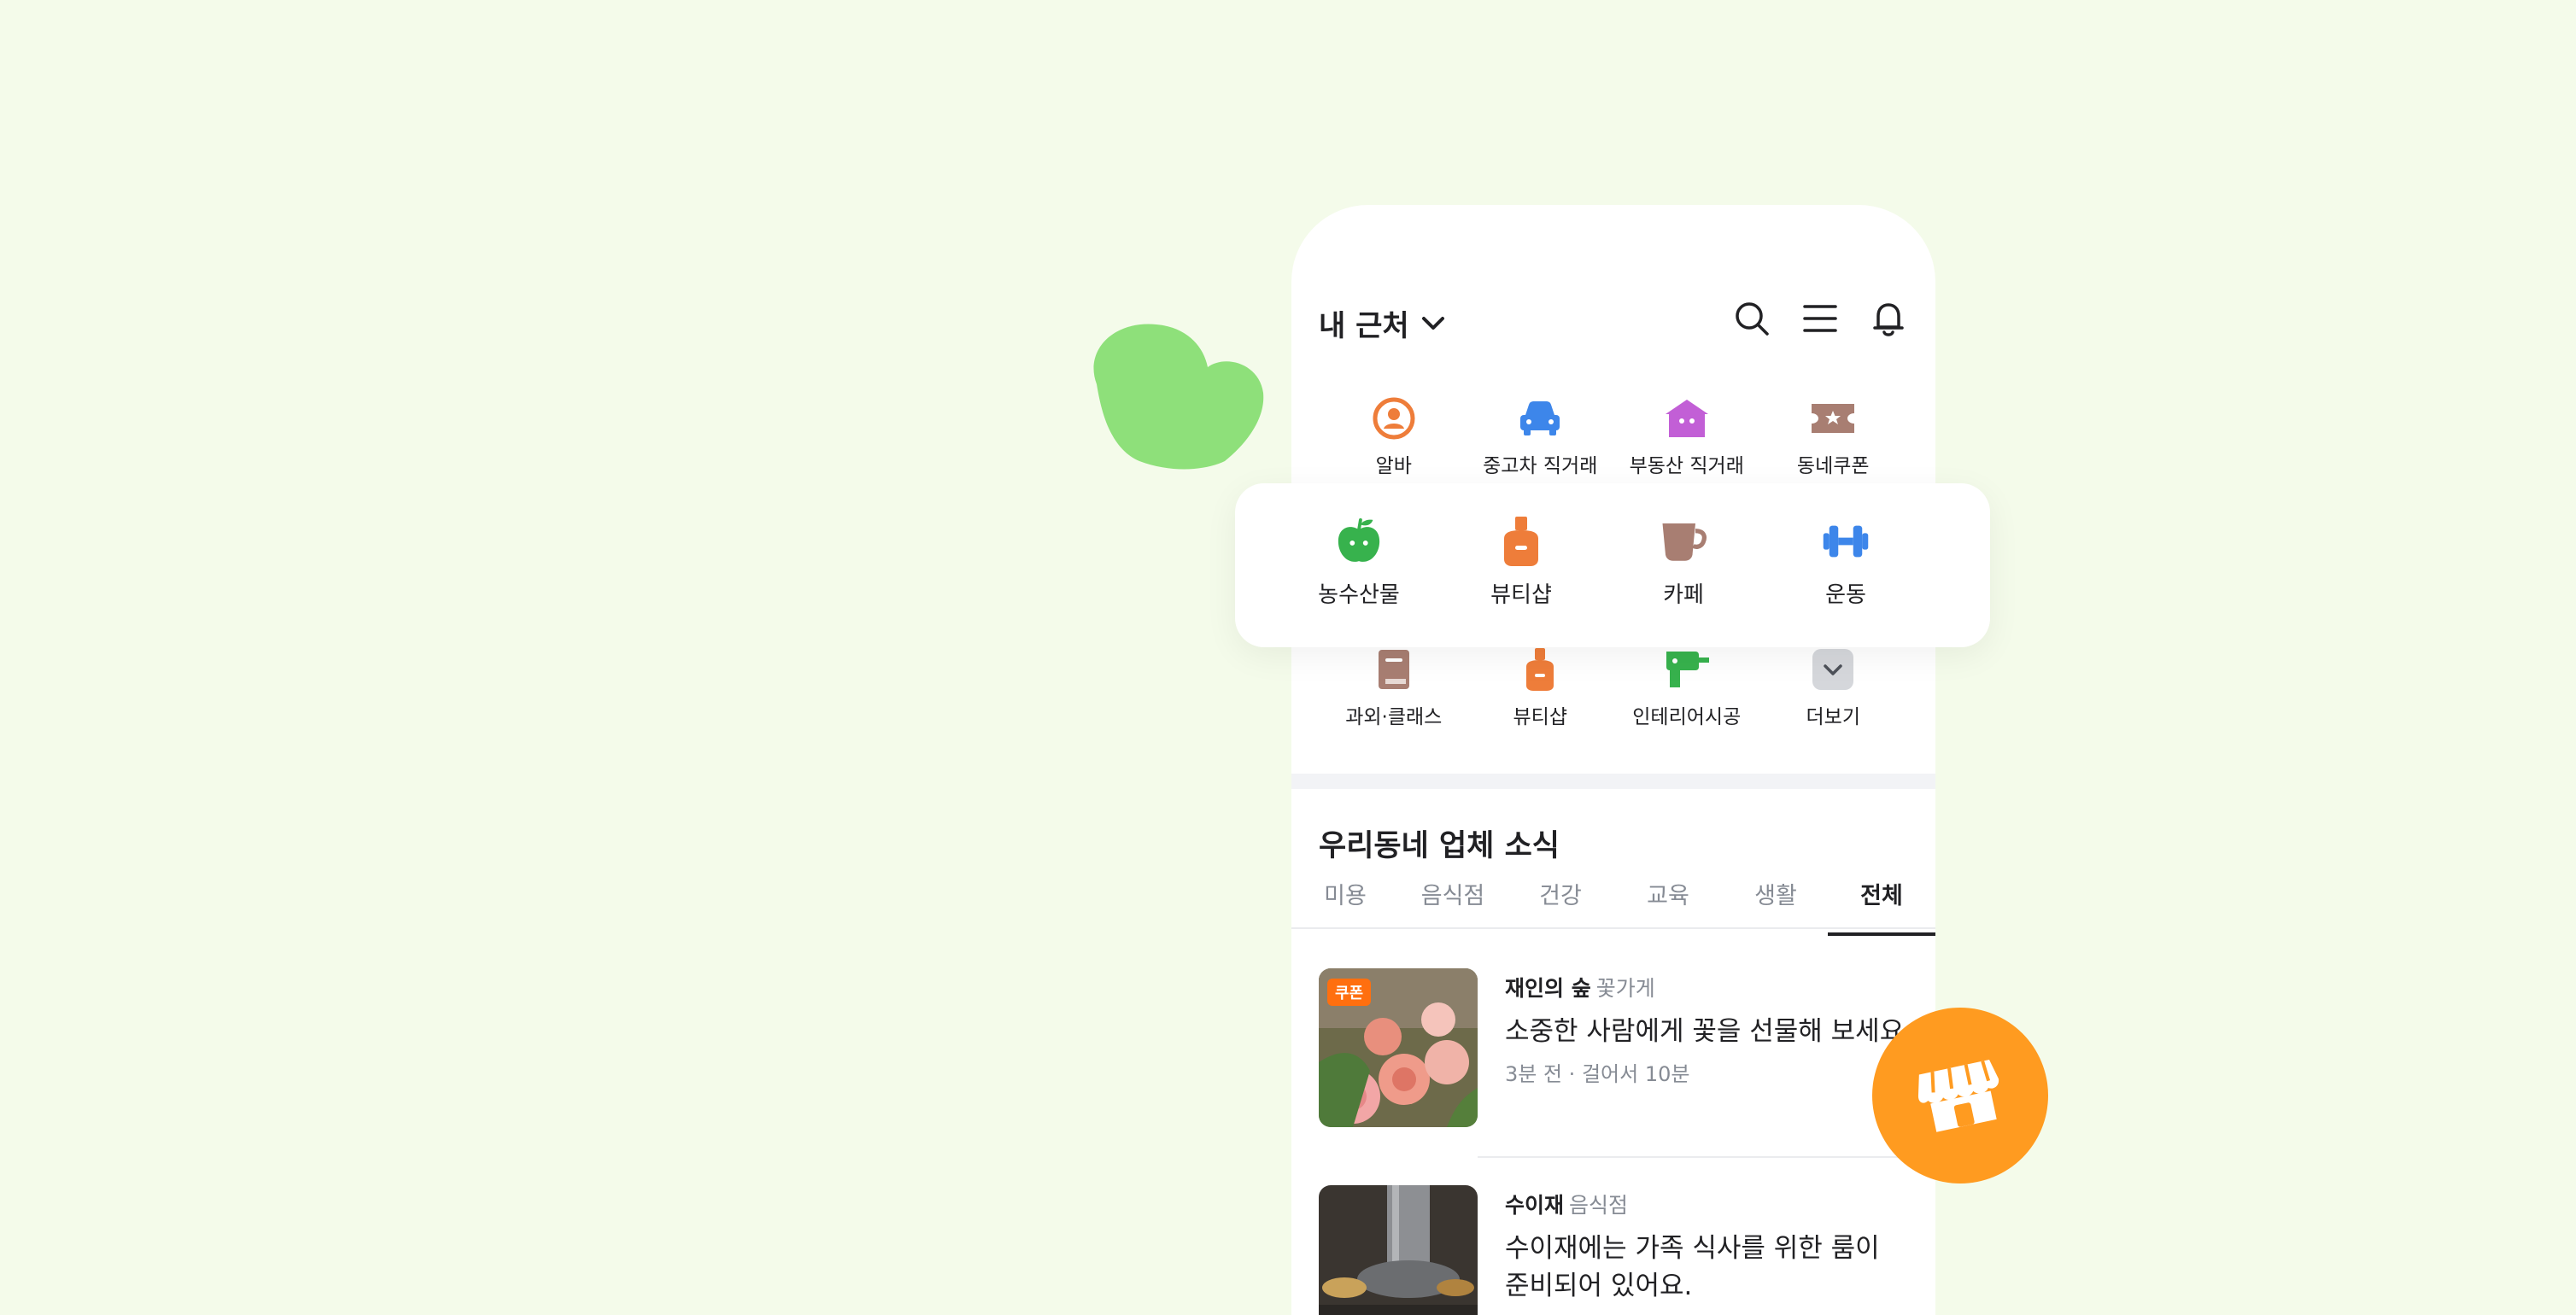 The image size is (2576, 1315). What do you see at coordinates (1398, 1250) in the screenshot?
I see `restaurant-thumbnail` at bounding box center [1398, 1250].